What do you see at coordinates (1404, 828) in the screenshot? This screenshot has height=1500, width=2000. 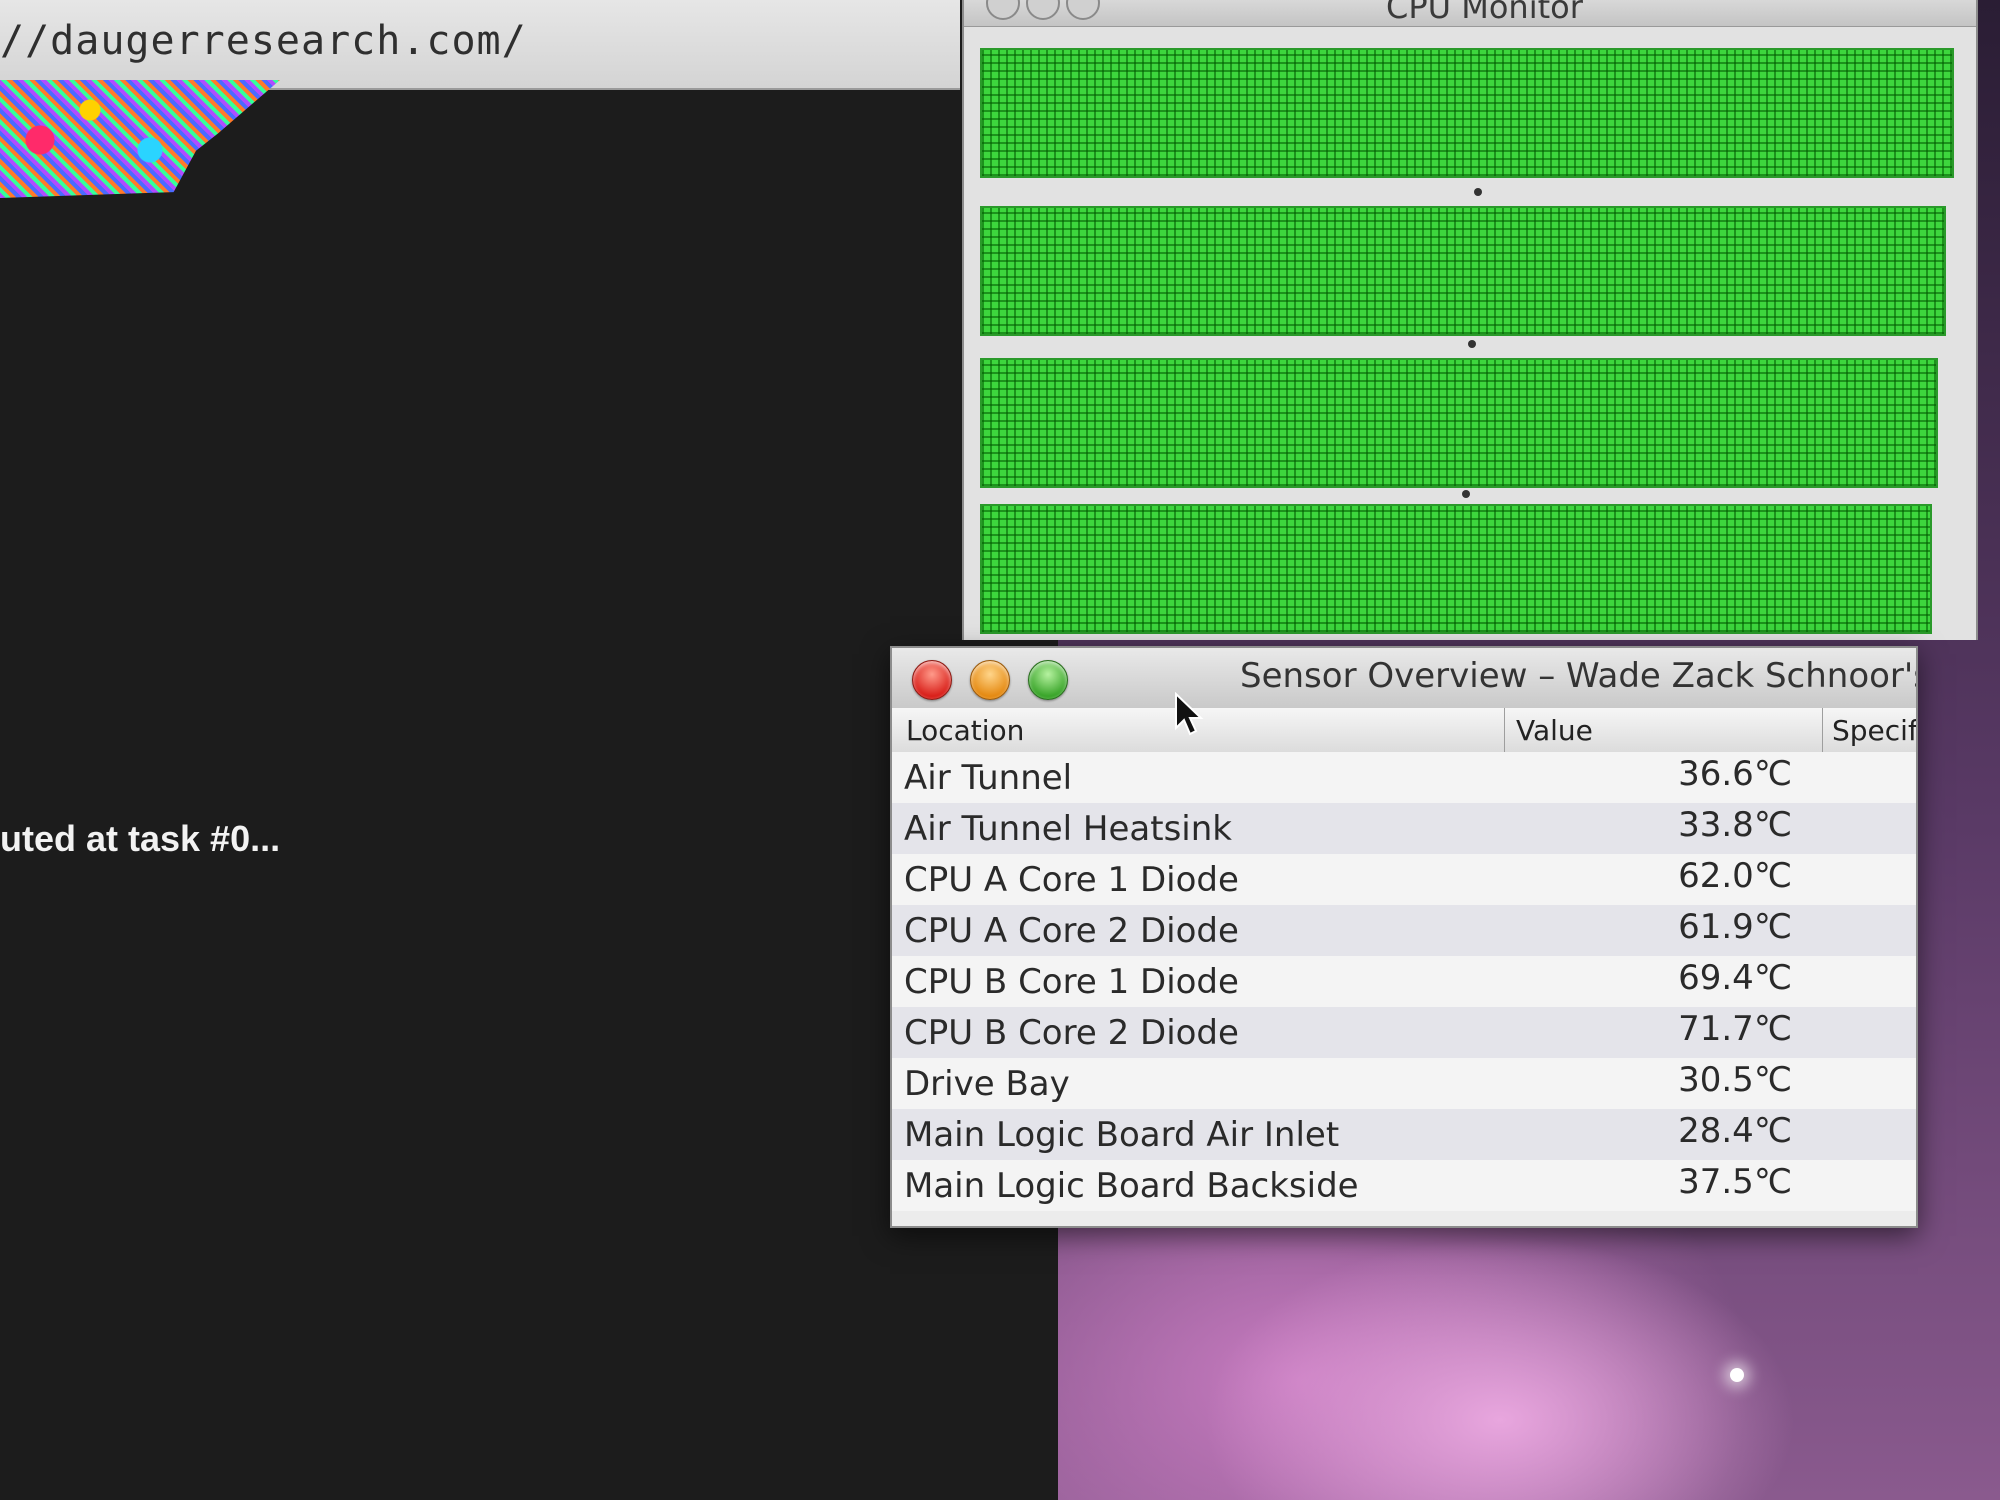 I see `table-row: Air Tunnel Heatsink 33.8℃` at bounding box center [1404, 828].